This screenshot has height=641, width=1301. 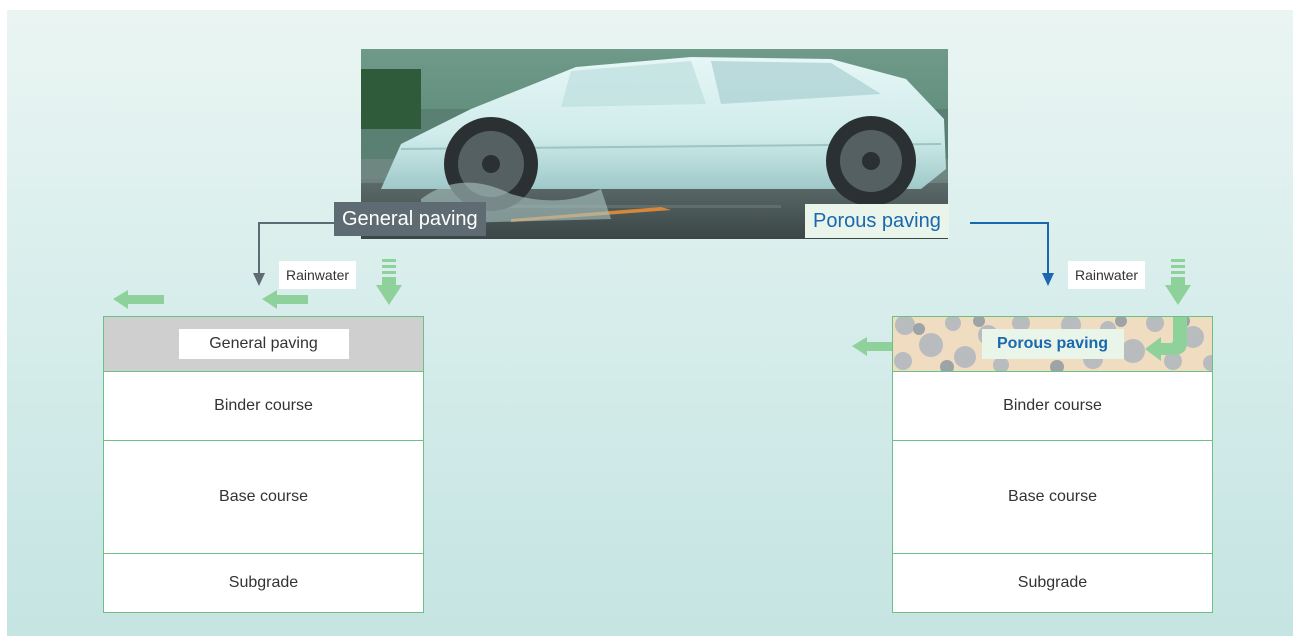 What do you see at coordinates (1166, 339) in the screenshot?
I see `infiltration-arrow` at bounding box center [1166, 339].